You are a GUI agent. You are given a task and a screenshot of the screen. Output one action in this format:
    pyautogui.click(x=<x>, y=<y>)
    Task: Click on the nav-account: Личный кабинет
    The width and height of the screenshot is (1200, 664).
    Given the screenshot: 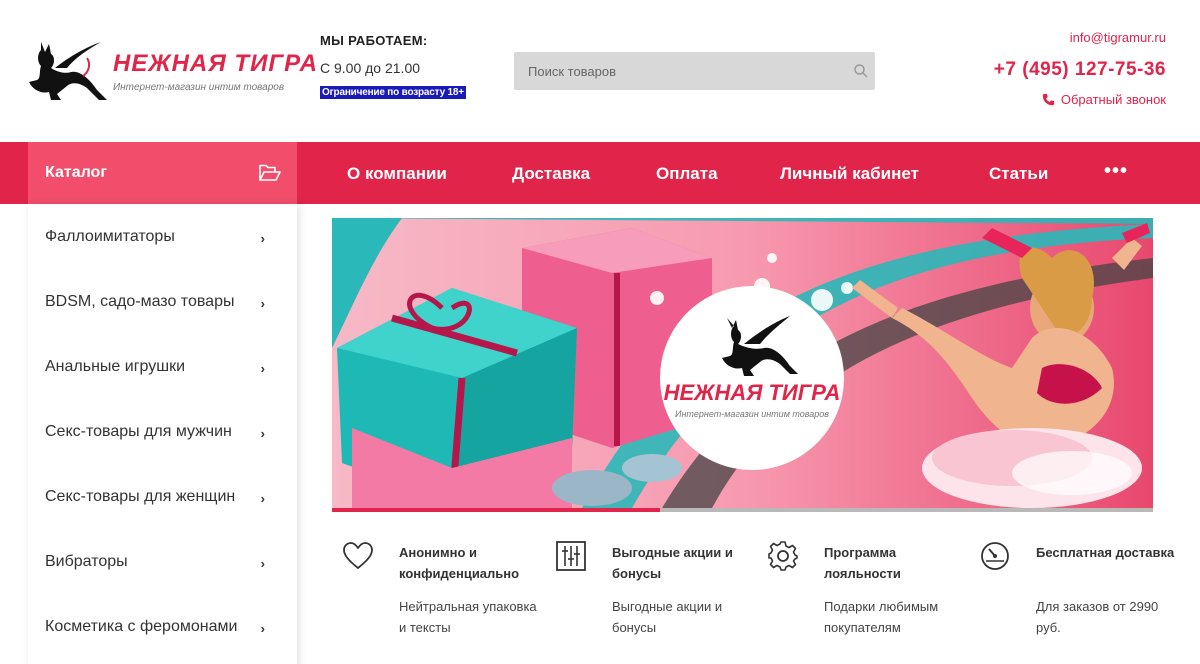 What is the action you would take?
    pyautogui.click(x=849, y=174)
    